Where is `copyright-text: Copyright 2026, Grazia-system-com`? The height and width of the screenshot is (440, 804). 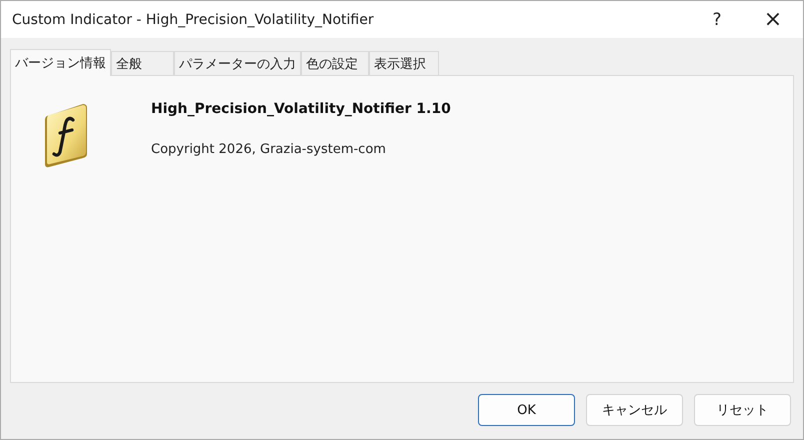 copyright-text: Copyright 2026, Grazia-system-com is located at coordinates (269, 149).